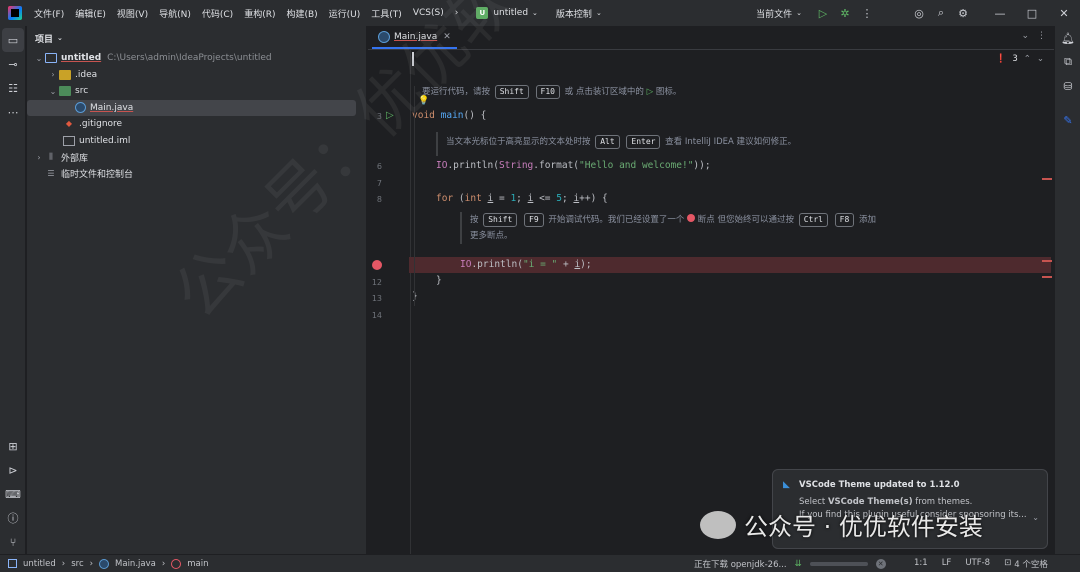 The image size is (1080, 572). Describe the element at coordinates (1035, 517) in the screenshot. I see `expand-notification-icon: ⌄` at that location.